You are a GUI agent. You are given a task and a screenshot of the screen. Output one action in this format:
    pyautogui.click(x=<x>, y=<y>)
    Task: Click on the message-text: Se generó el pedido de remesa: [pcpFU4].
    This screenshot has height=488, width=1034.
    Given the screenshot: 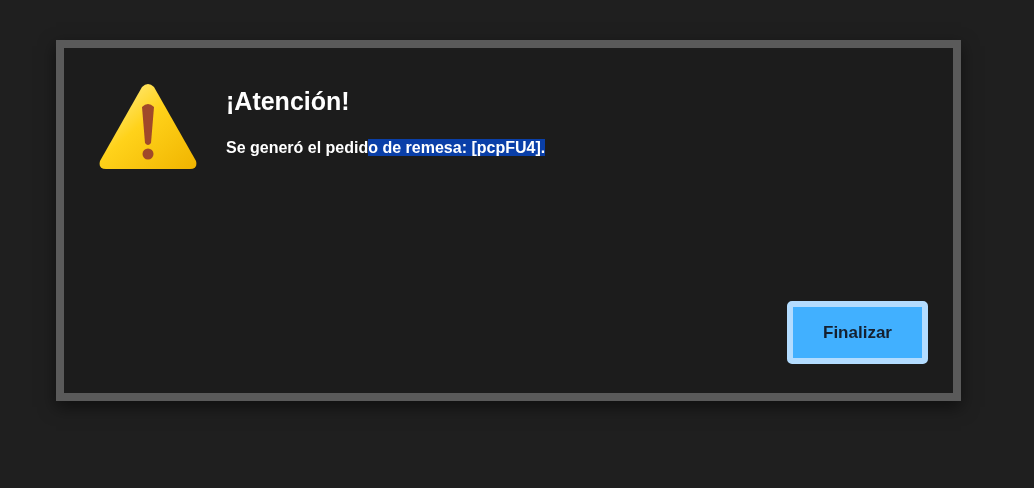 What is the action you would take?
    pyautogui.click(x=386, y=148)
    